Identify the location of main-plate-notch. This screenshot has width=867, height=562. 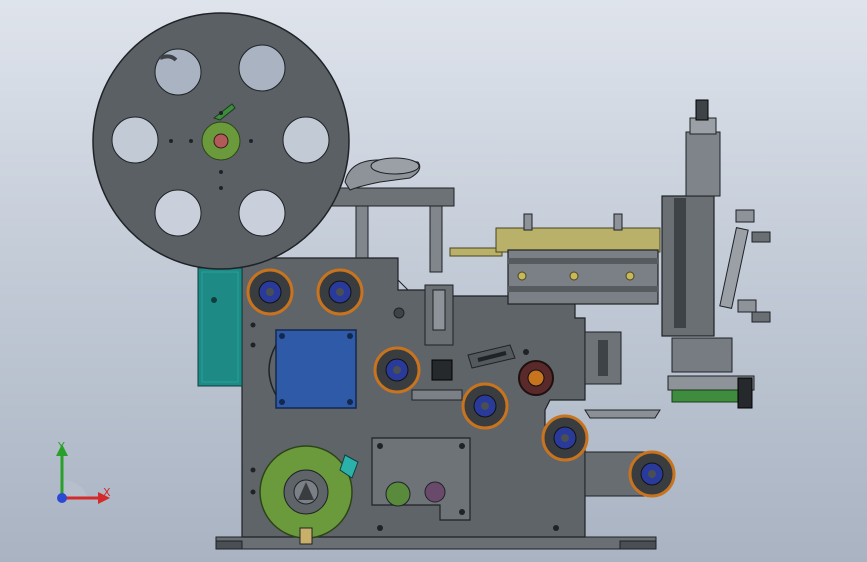
(403, 274).